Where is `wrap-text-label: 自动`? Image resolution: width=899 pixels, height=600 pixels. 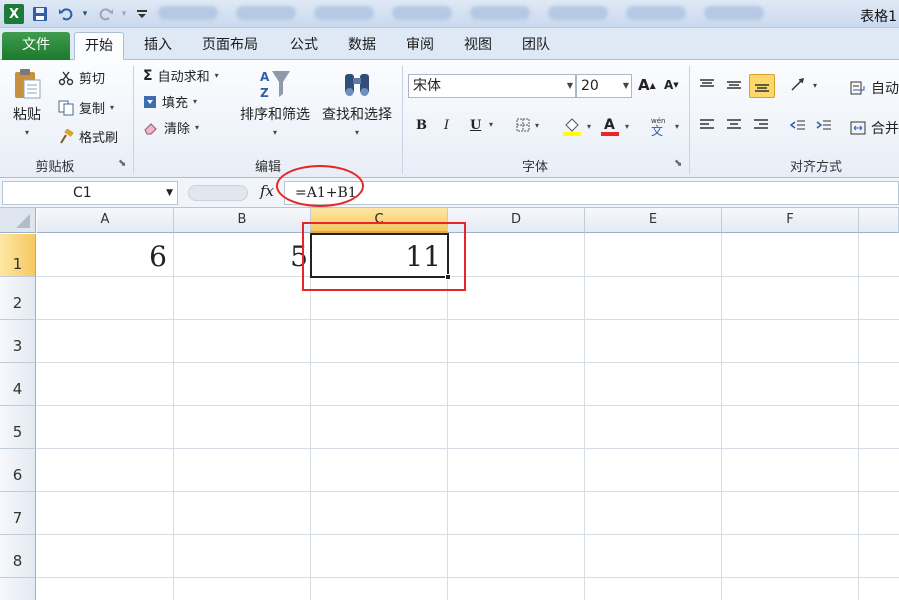
wrap-text-label: 自动 is located at coordinates (885, 89).